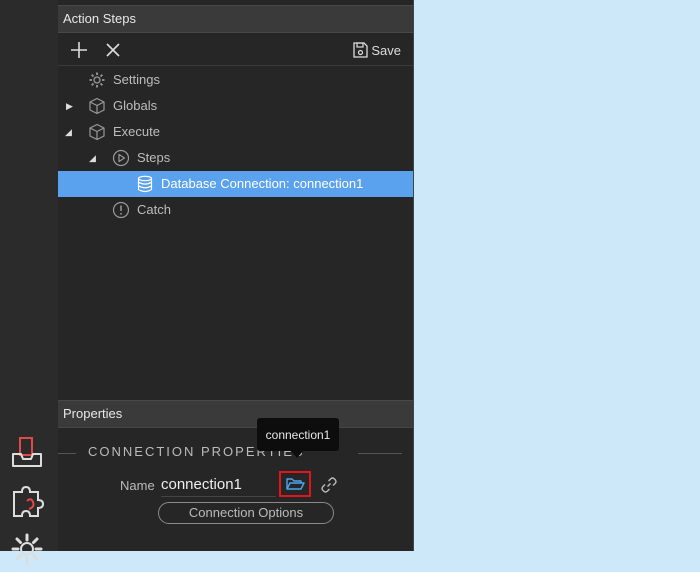  What do you see at coordinates (71, 106) in the screenshot?
I see `expand-arrow-icon: ▶` at bounding box center [71, 106].